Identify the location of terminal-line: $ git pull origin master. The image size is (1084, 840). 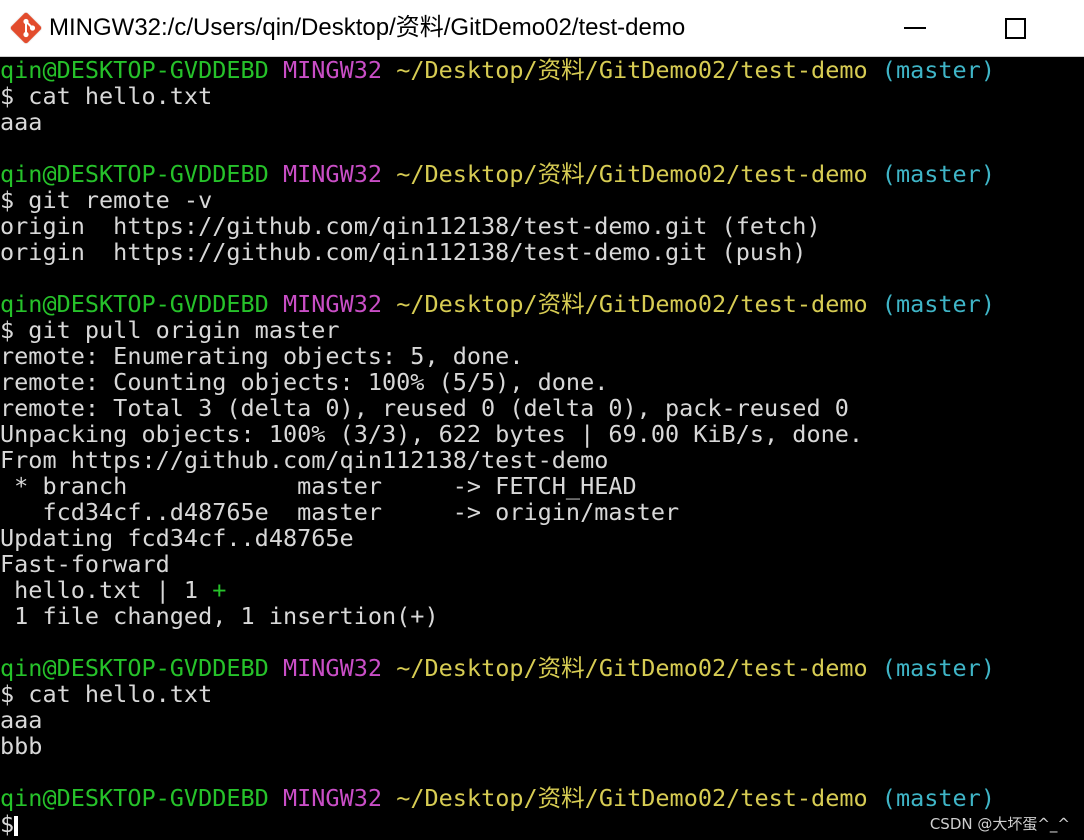
(497, 330).